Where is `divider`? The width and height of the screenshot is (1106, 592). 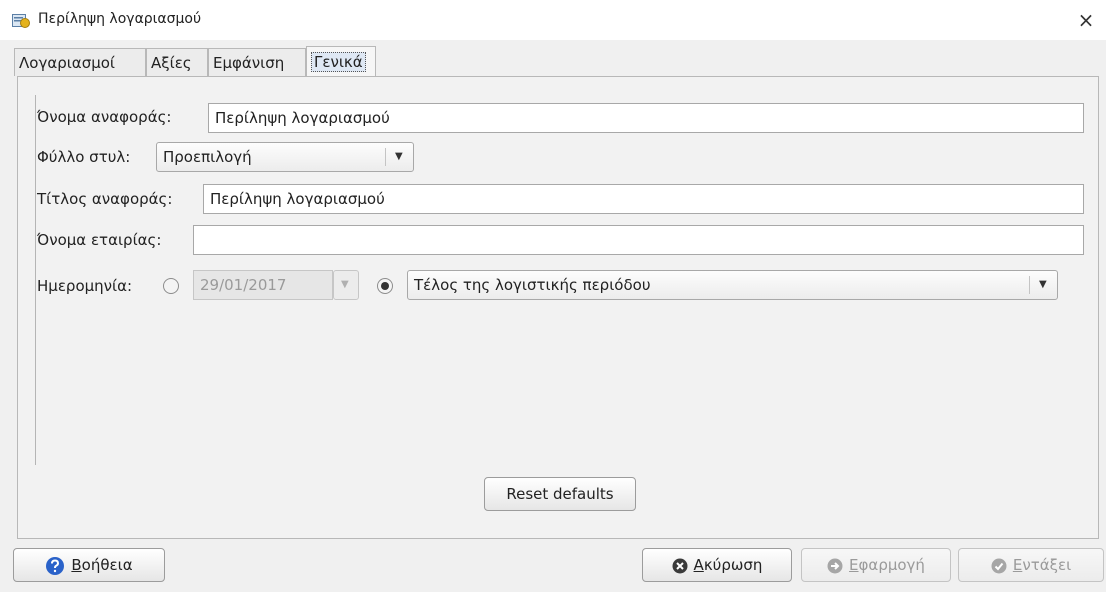 divider is located at coordinates (35, 280).